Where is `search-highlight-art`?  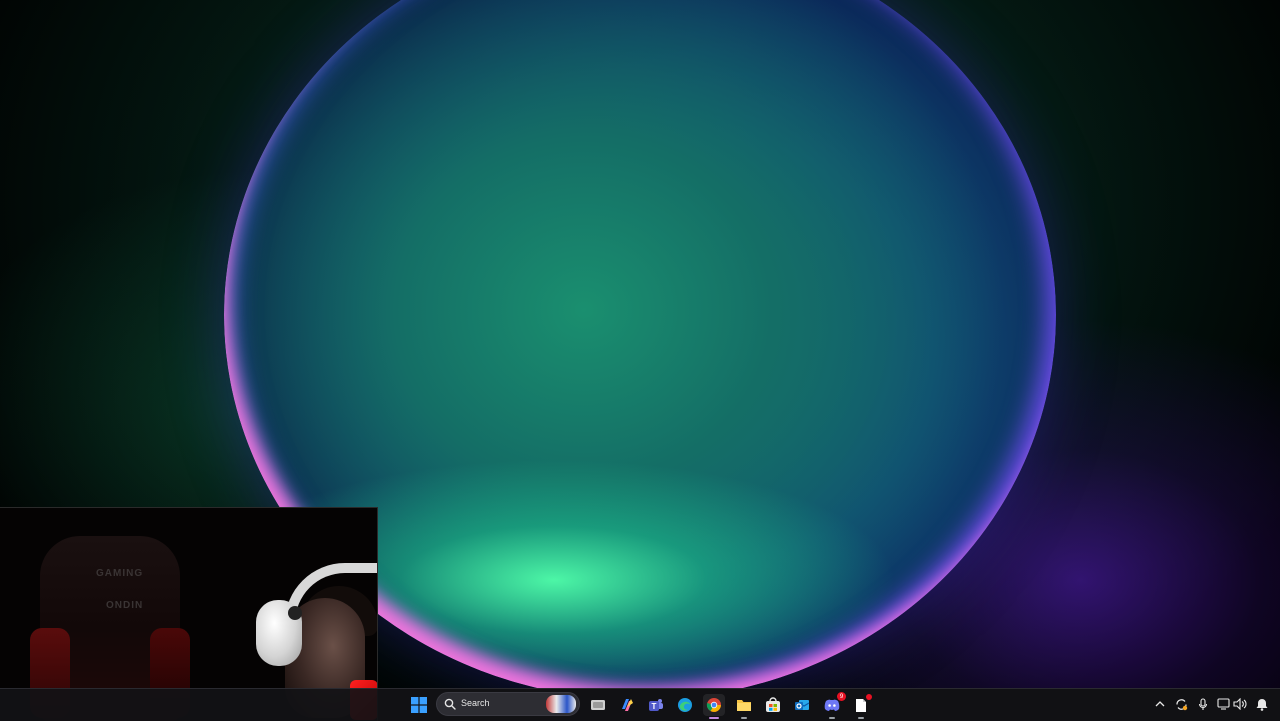 search-highlight-art is located at coordinates (561, 704).